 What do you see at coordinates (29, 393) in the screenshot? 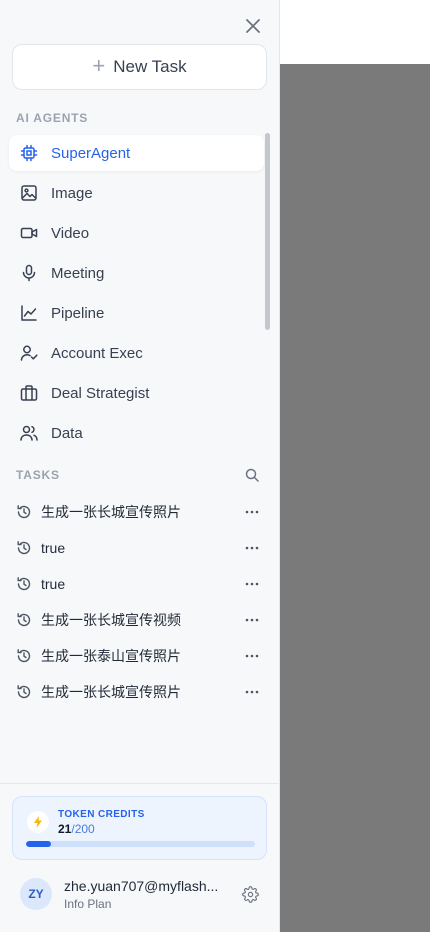
I see `briefcase-icon` at bounding box center [29, 393].